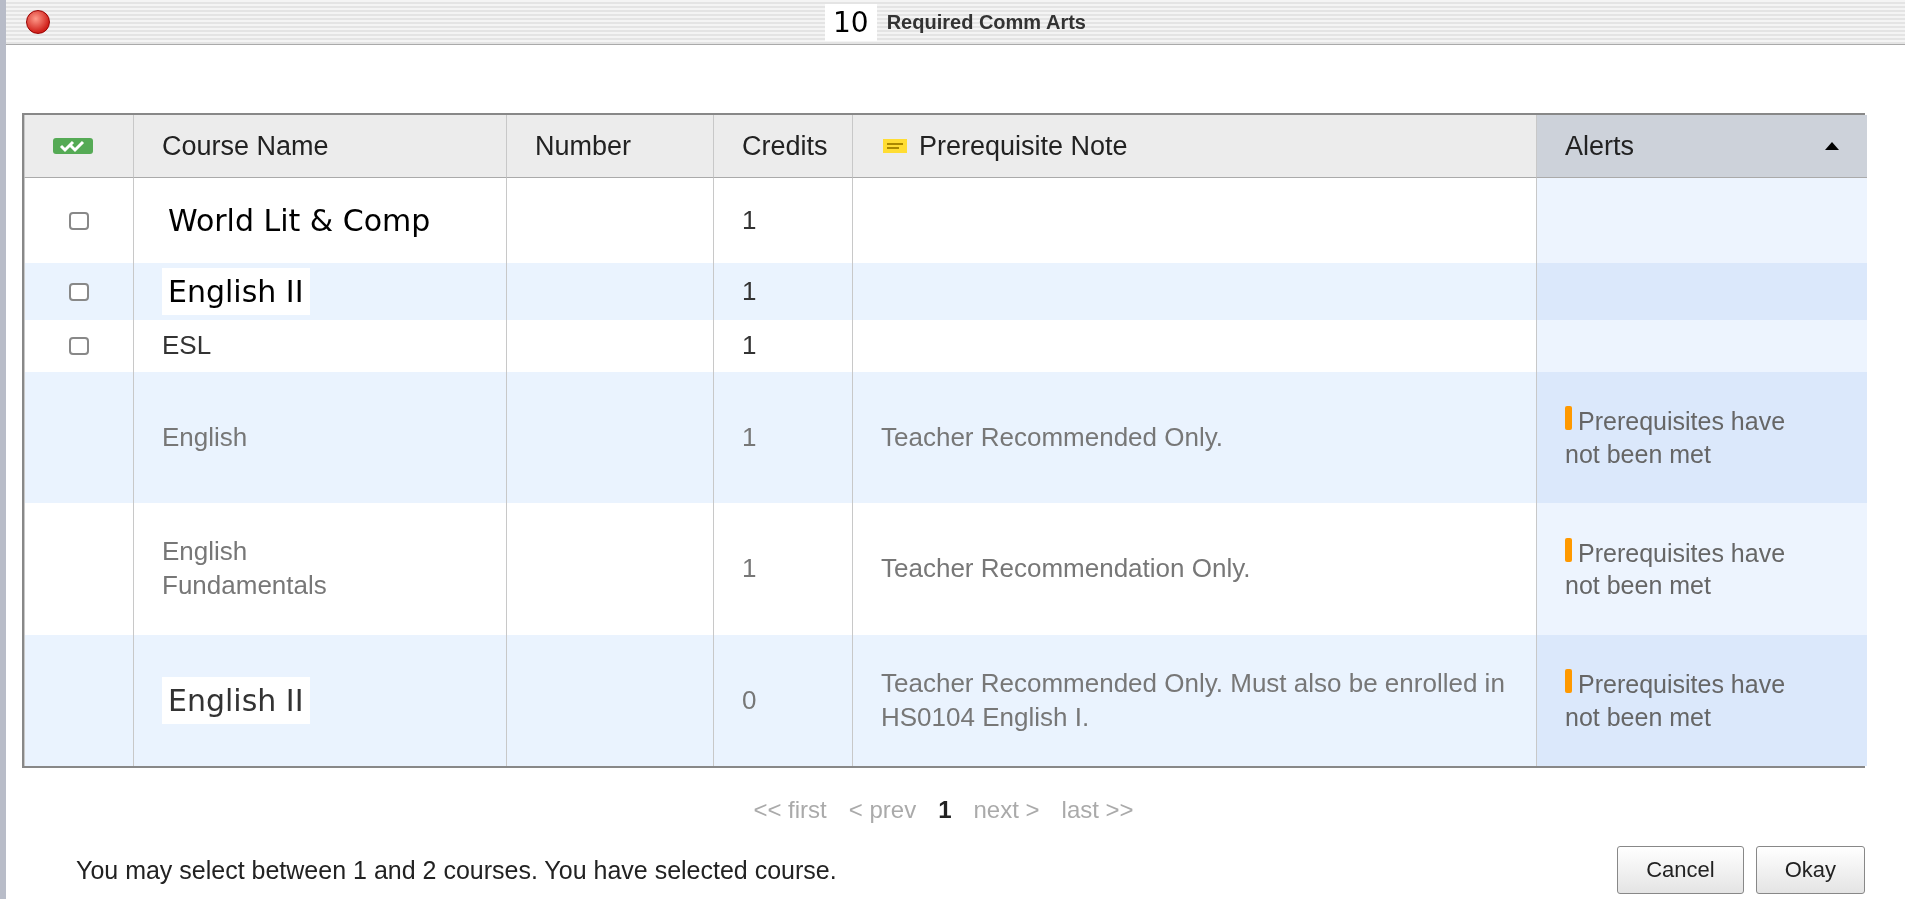  What do you see at coordinates (851, 22) in the screenshot?
I see `step-number: 10` at bounding box center [851, 22].